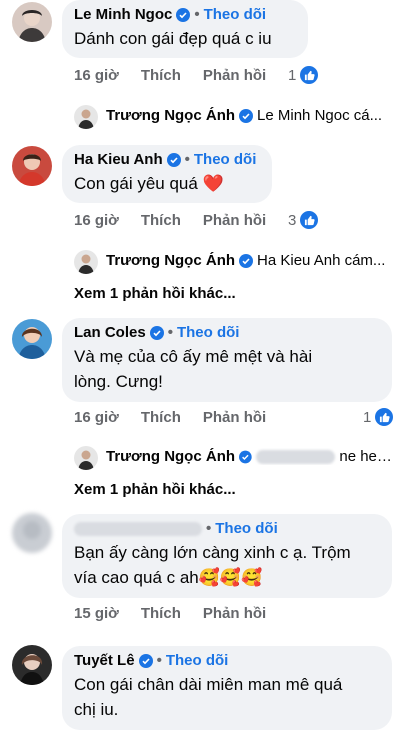 The height and width of the screenshot is (731, 405). Describe the element at coordinates (193, 356) in the screenshot. I see `comment-text-line-1: Và mẹ của cô ấy mê mệt và hài` at that location.